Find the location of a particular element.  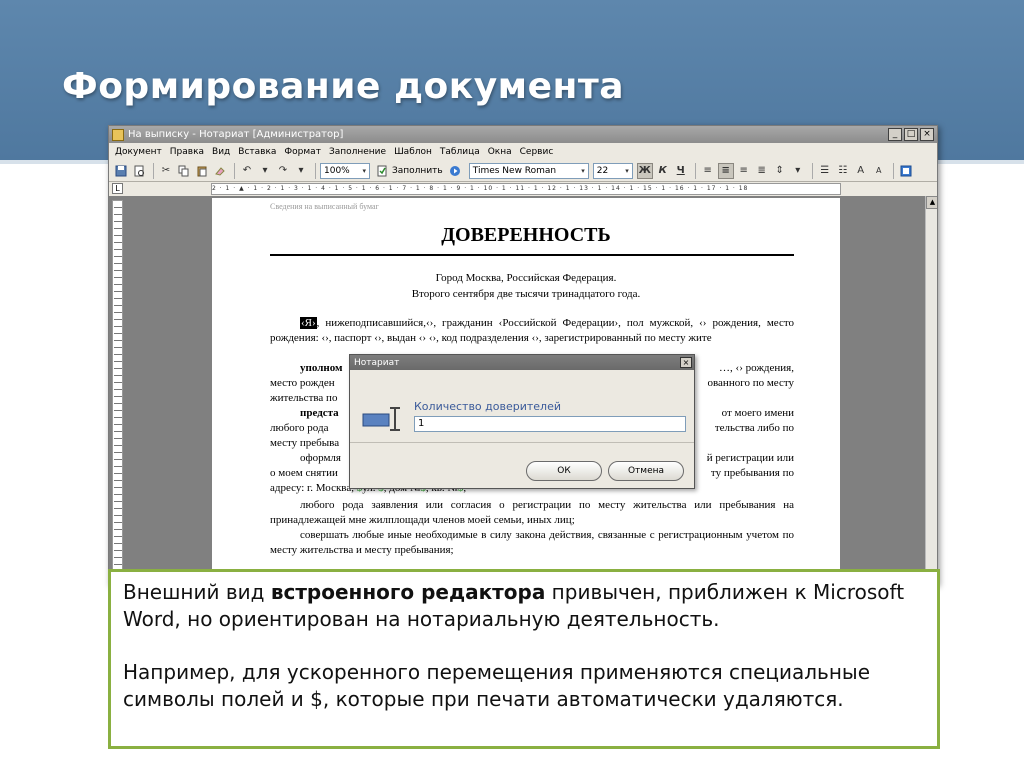

document-hint: Сведения на выписанный бумаг is located at coordinates (324, 206).